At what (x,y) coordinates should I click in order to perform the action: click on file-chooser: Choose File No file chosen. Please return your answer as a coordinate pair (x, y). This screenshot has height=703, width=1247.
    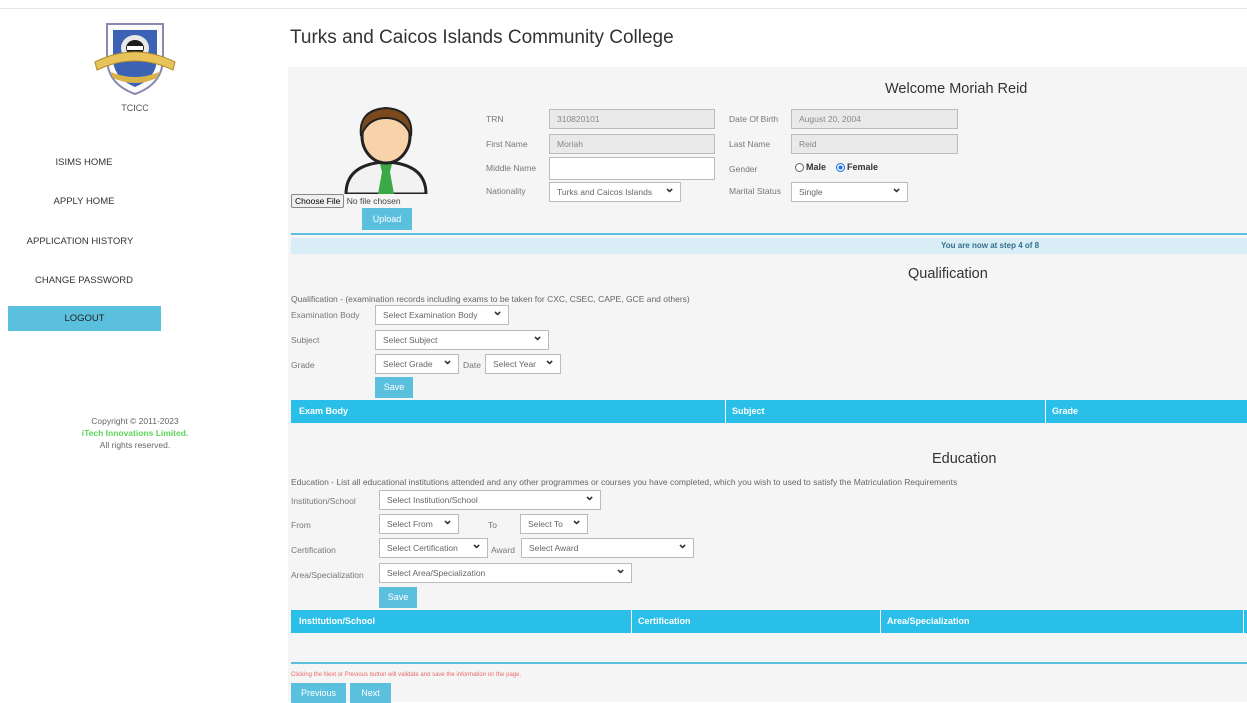
    Looking at the image, I should click on (346, 201).